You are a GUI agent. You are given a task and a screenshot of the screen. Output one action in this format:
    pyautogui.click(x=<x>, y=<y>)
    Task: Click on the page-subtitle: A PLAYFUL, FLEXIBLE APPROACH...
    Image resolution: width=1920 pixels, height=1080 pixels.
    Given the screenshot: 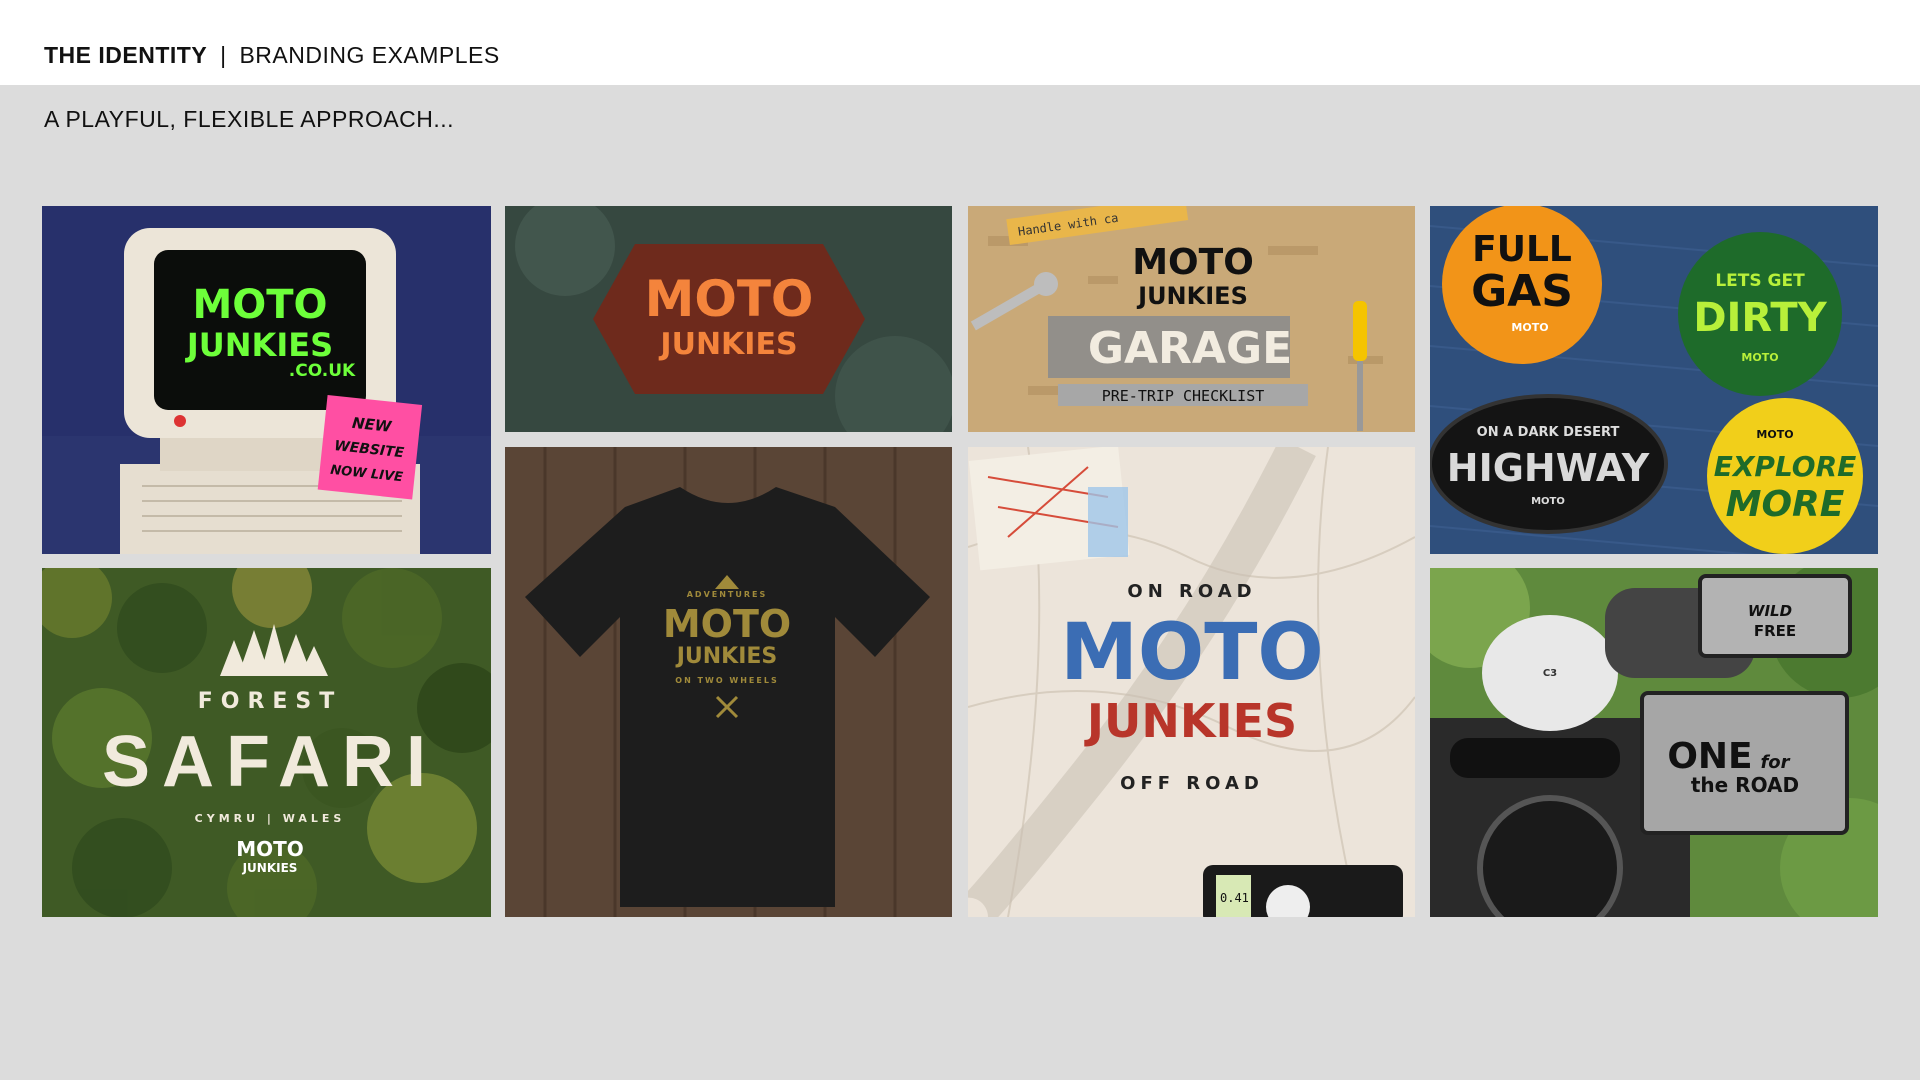 What is the action you would take?
    pyautogui.click(x=249, y=119)
    